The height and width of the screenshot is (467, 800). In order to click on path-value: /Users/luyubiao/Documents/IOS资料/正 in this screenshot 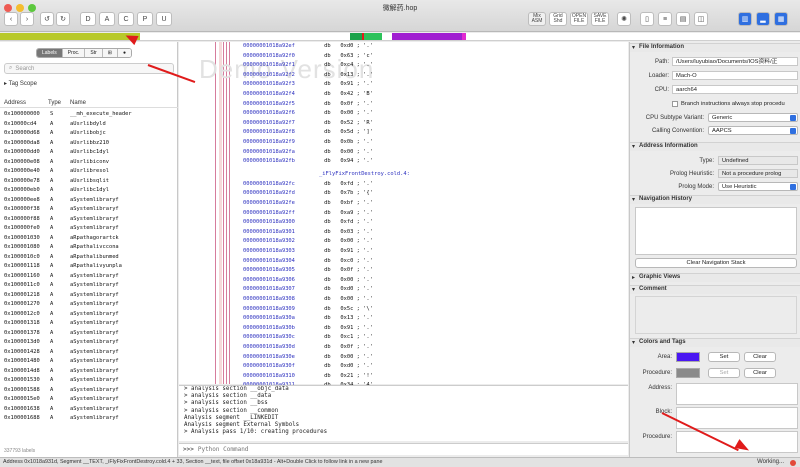, I will do `click(735, 61)`.